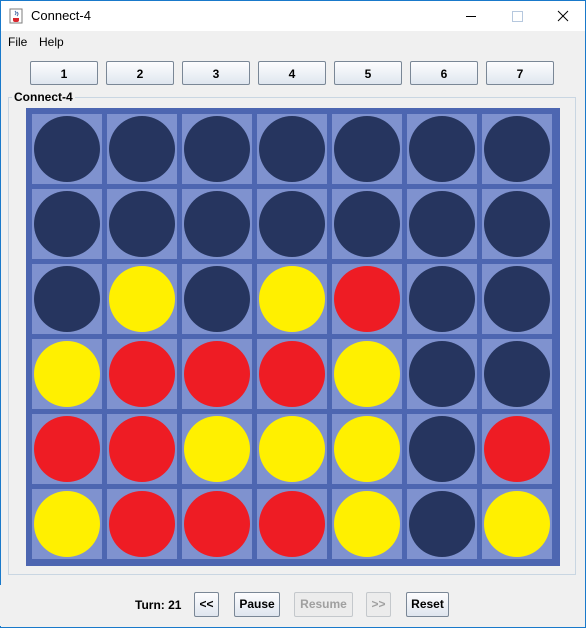  I want to click on resume-button: Resume, so click(323, 604).